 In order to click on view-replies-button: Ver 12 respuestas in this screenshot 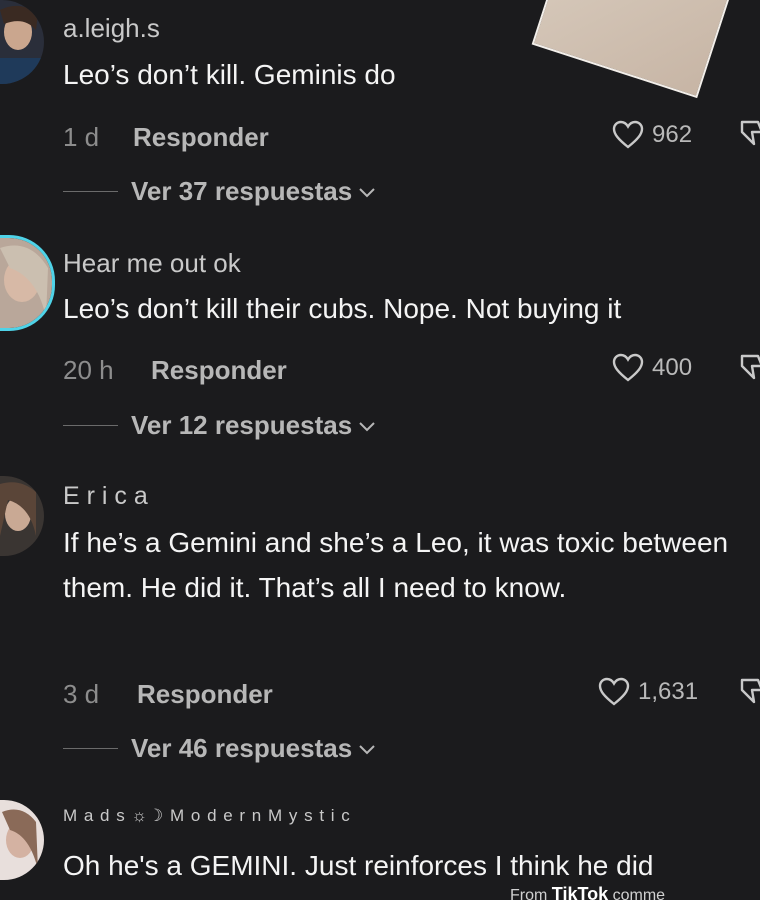, I will do `click(253, 425)`.